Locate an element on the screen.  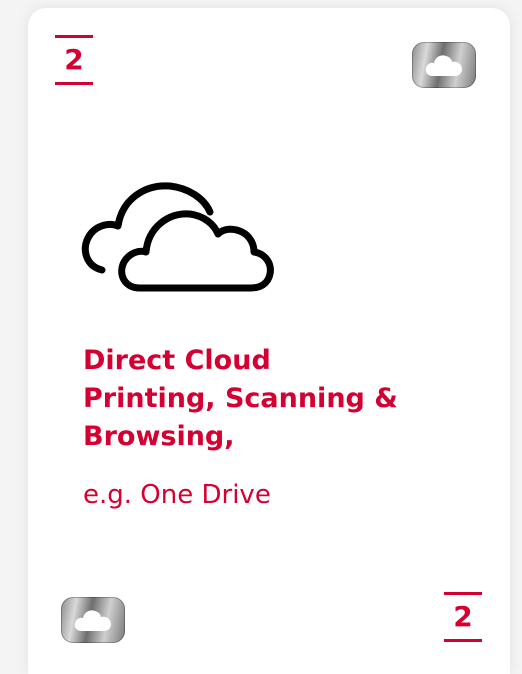
cloud-chip-bottom is located at coordinates (93, 620).